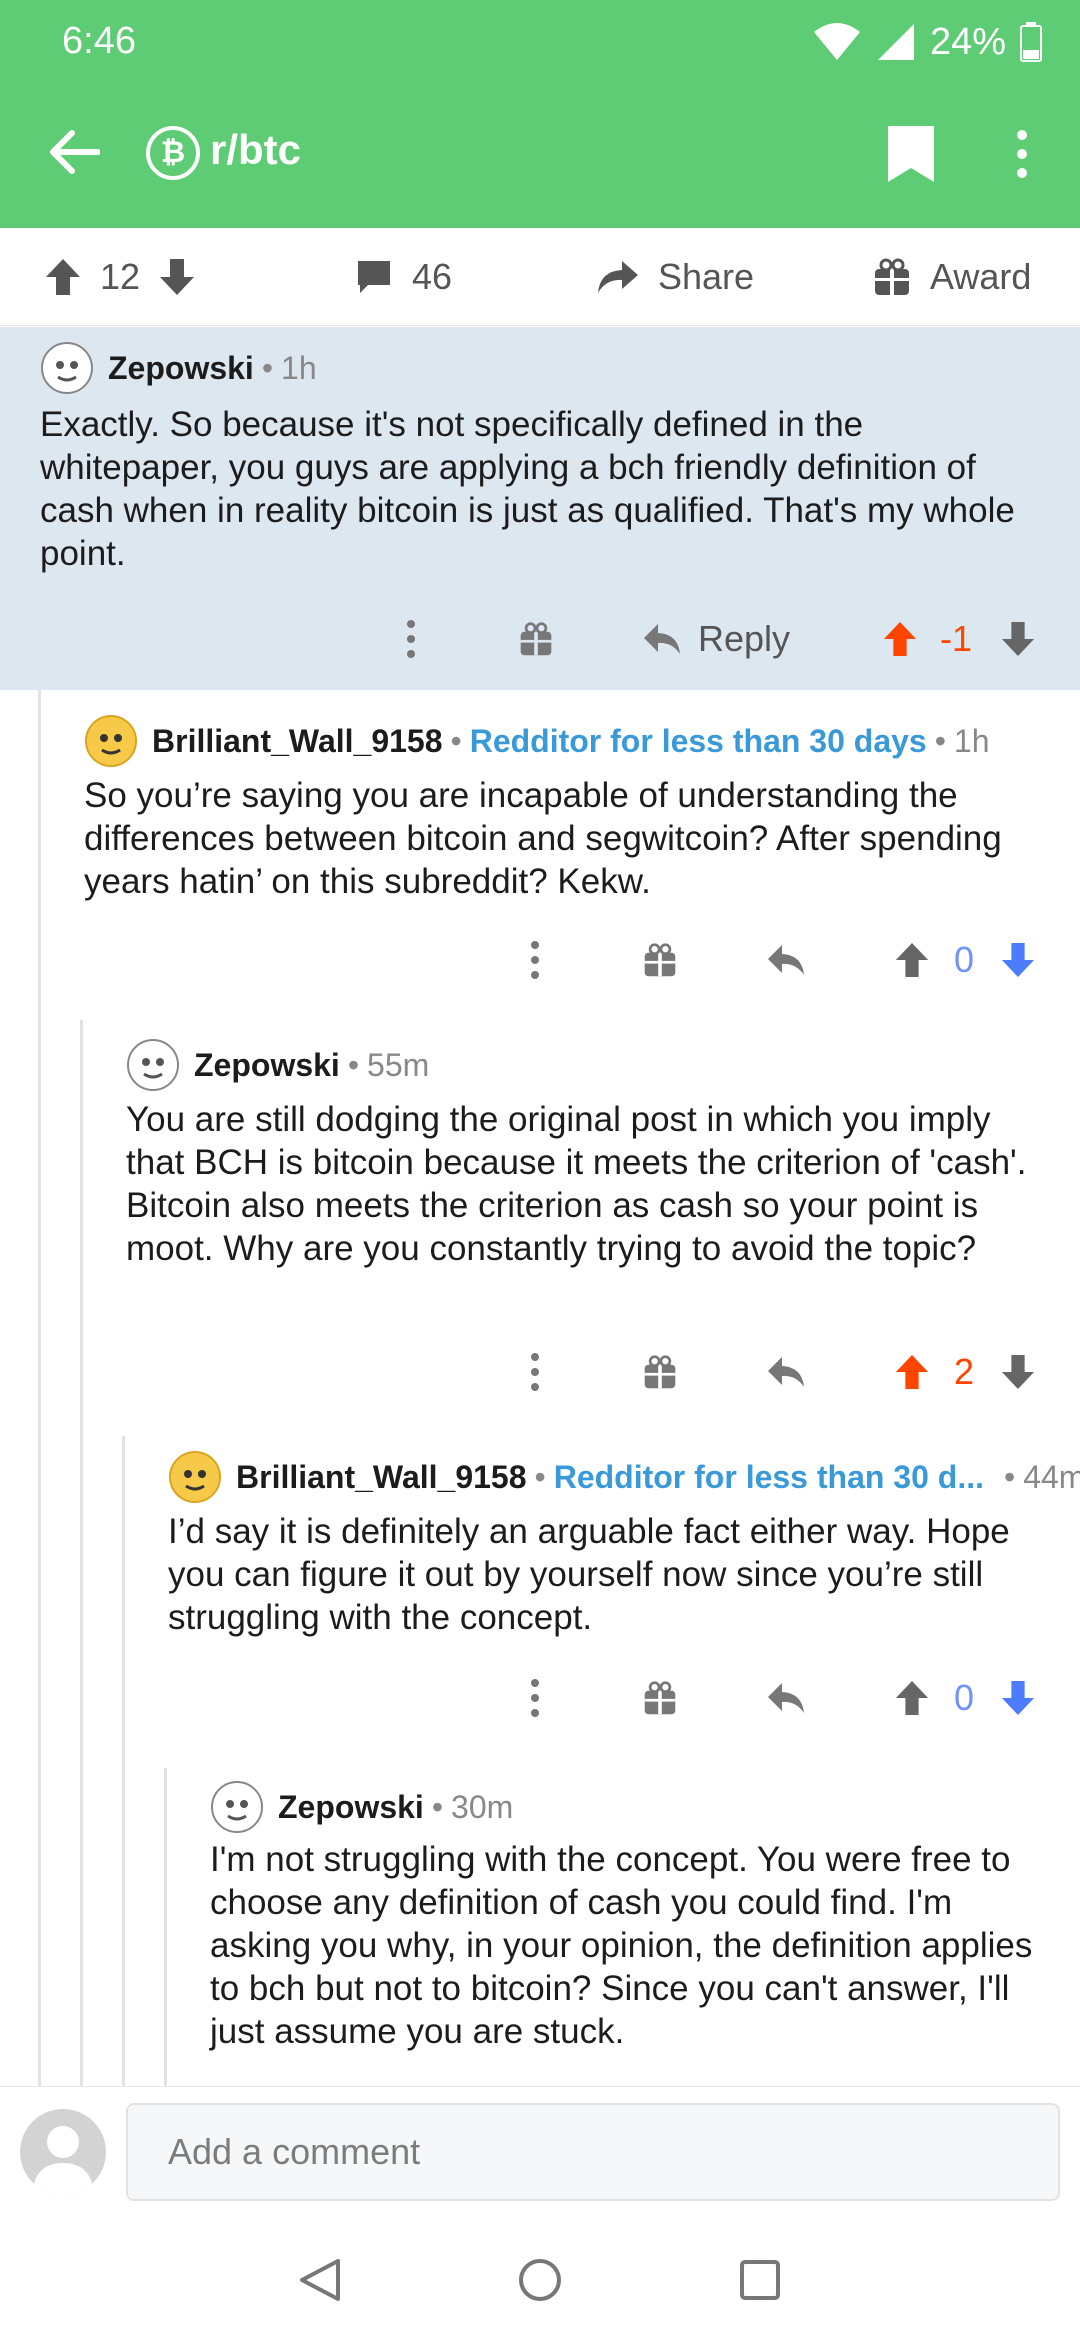  Describe the element at coordinates (698, 740) in the screenshot. I see `user-flair: Redditor for less than 30 days` at that location.